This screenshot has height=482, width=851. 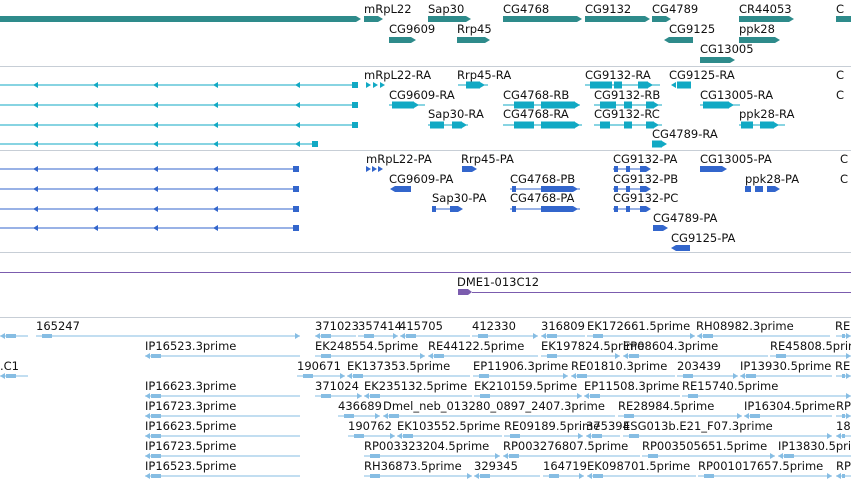 I want to click on gene-span-CG4789, so click(x=659, y=19).